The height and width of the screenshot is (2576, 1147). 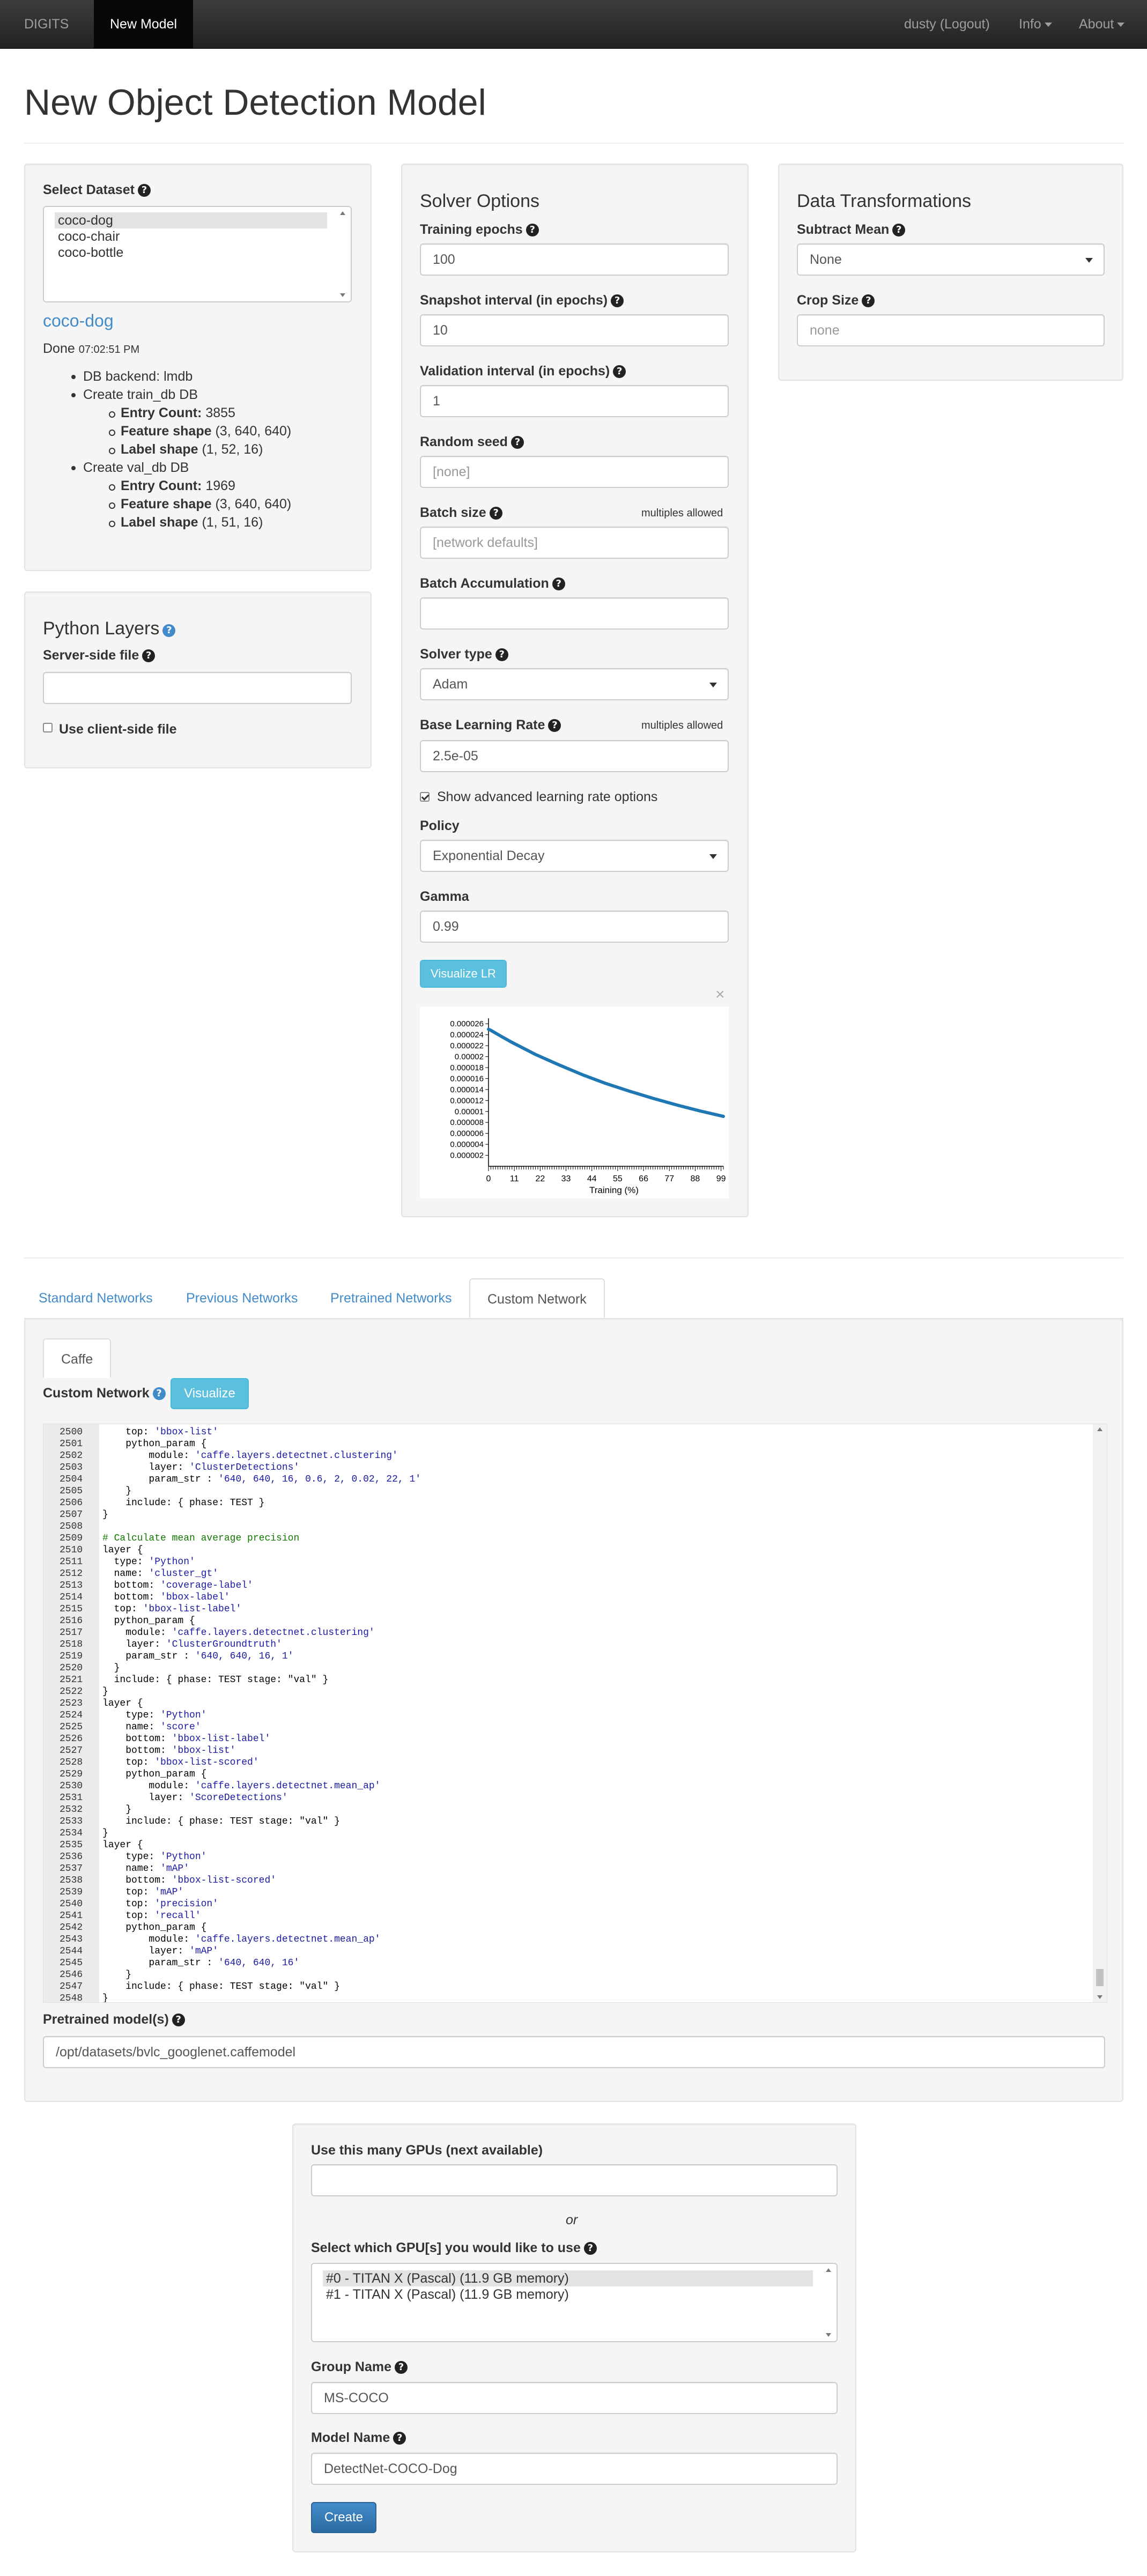 I want to click on tab-standard-networks: Standard Networks, so click(x=96, y=1298).